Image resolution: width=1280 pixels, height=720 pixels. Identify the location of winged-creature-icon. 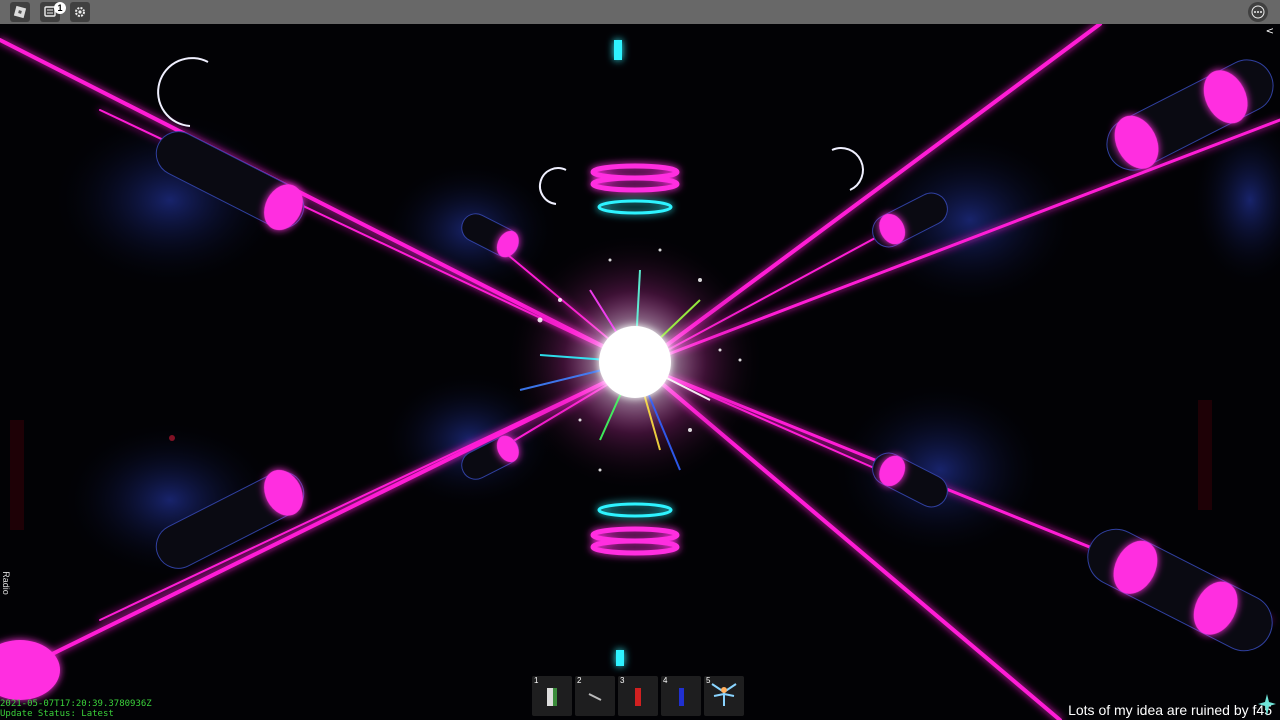
(724, 694).